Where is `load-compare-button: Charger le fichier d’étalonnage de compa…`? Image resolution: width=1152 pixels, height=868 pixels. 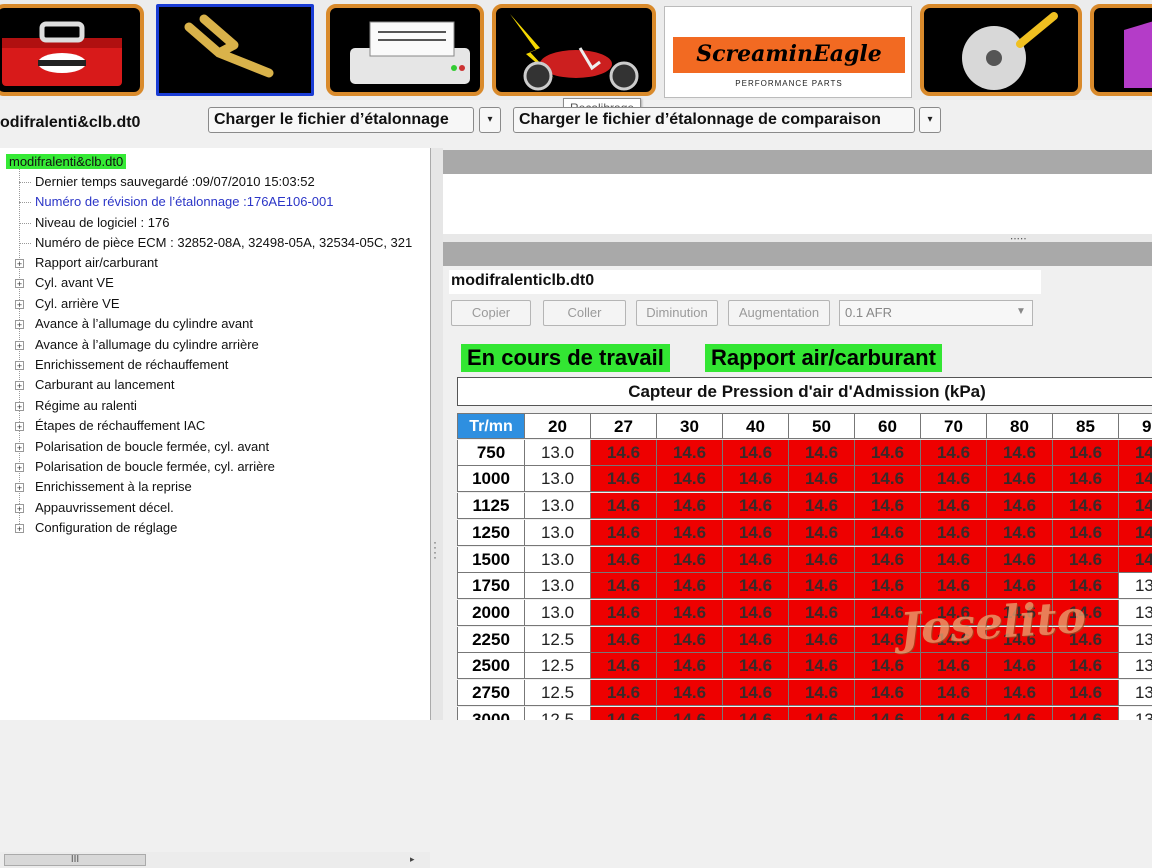 load-compare-button: Charger le fichier d’étalonnage de compa… is located at coordinates (714, 120).